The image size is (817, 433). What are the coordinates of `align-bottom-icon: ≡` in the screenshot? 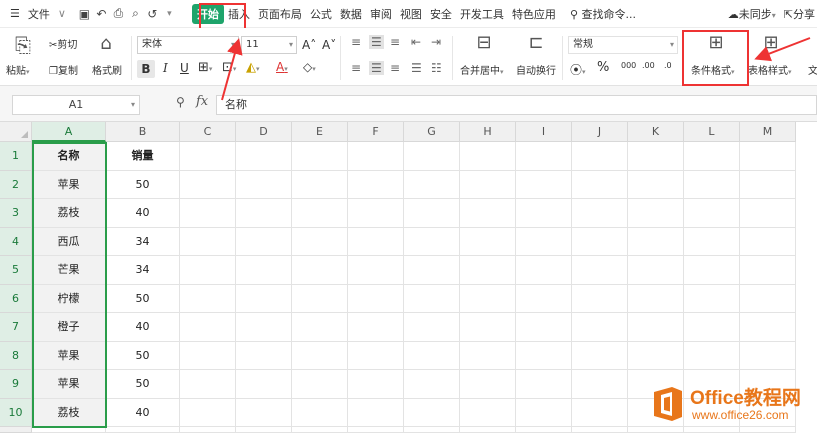 It's located at (395, 42).